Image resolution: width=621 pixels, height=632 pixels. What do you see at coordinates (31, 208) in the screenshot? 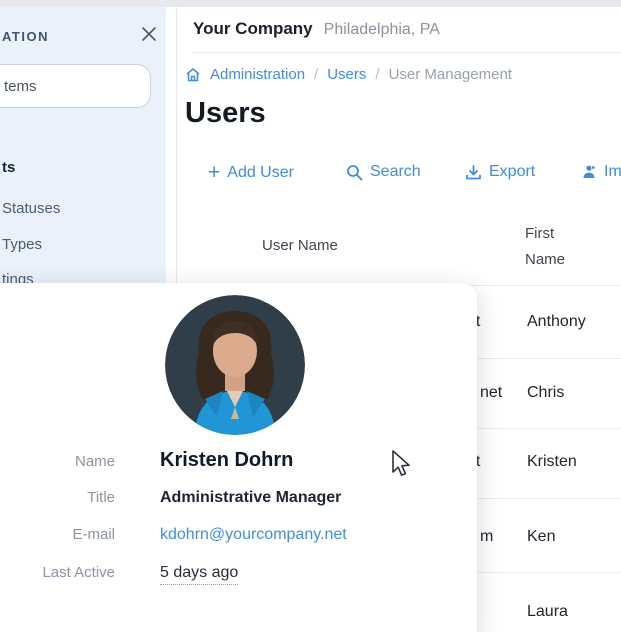
I see `sidebar-item-1: Statuses` at bounding box center [31, 208].